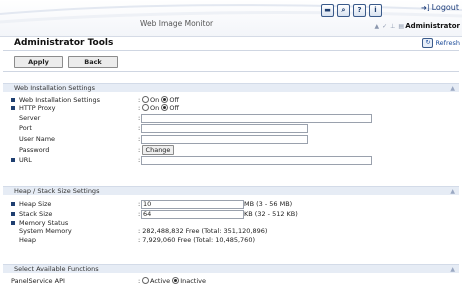 The width and height of the screenshot is (462, 287). What do you see at coordinates (54, 88) in the screenshot?
I see `section-title: Web Installation Settings` at bounding box center [54, 88].